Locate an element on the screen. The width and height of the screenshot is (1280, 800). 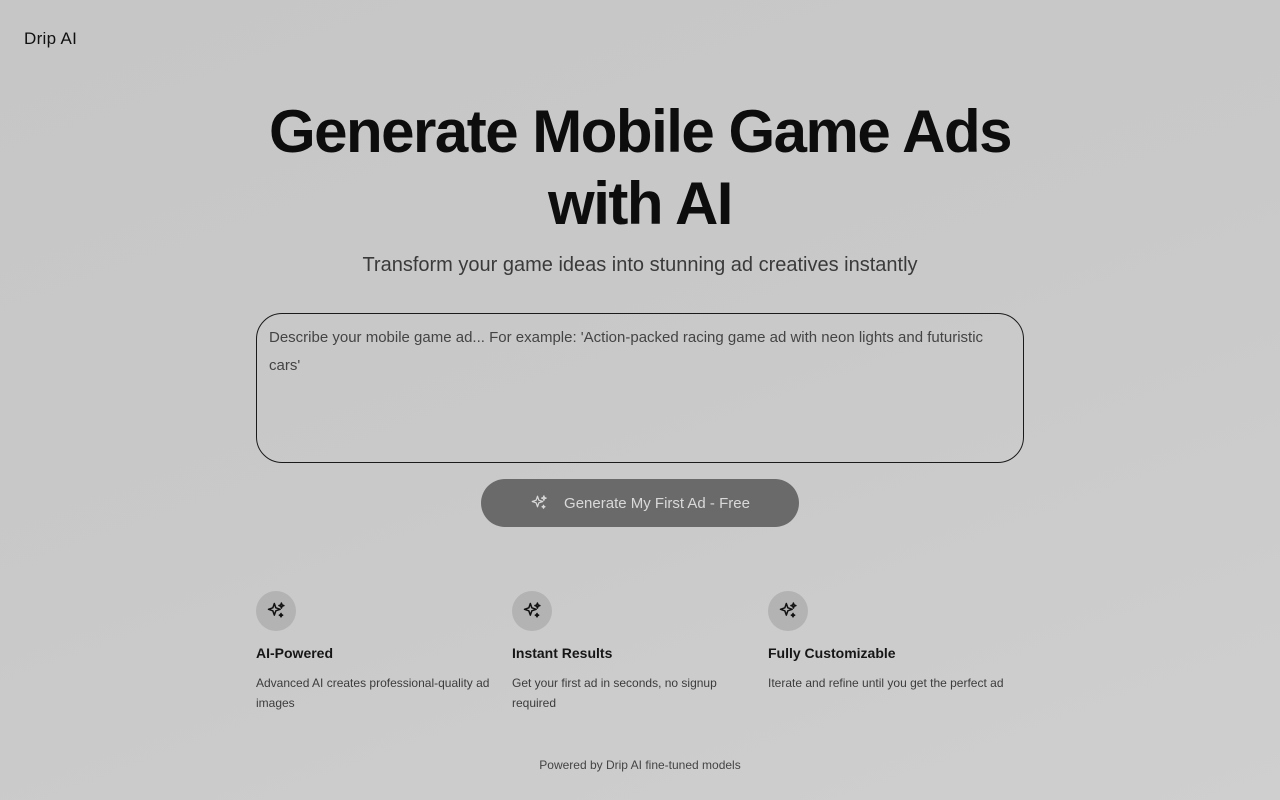
generate-ad-button: Generate My First Ad - Free is located at coordinates (640, 503).